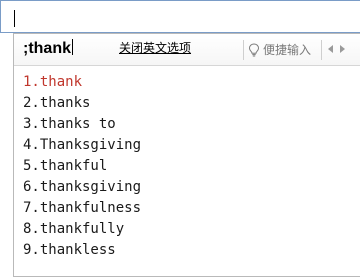  I want to click on candidate-item: 8.thankfully, so click(187, 229).